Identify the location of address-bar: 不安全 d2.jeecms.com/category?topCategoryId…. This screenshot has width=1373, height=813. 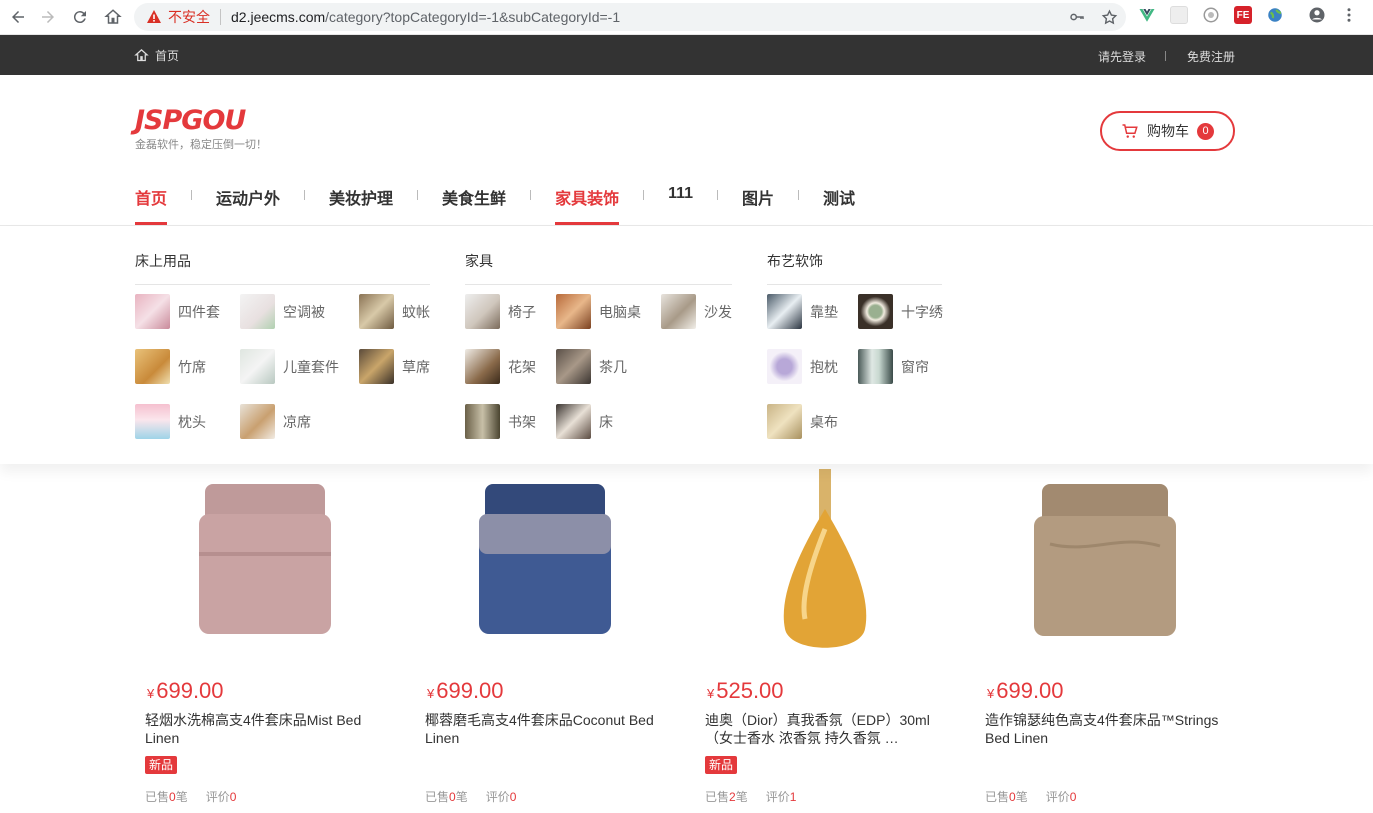
(630, 17).